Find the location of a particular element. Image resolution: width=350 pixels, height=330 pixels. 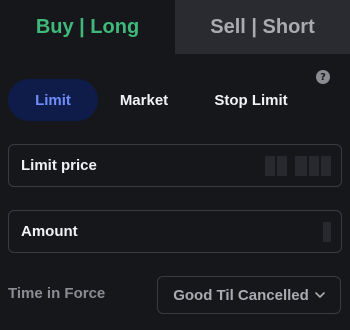

limit-price-field: Limit price is located at coordinates (175, 165).